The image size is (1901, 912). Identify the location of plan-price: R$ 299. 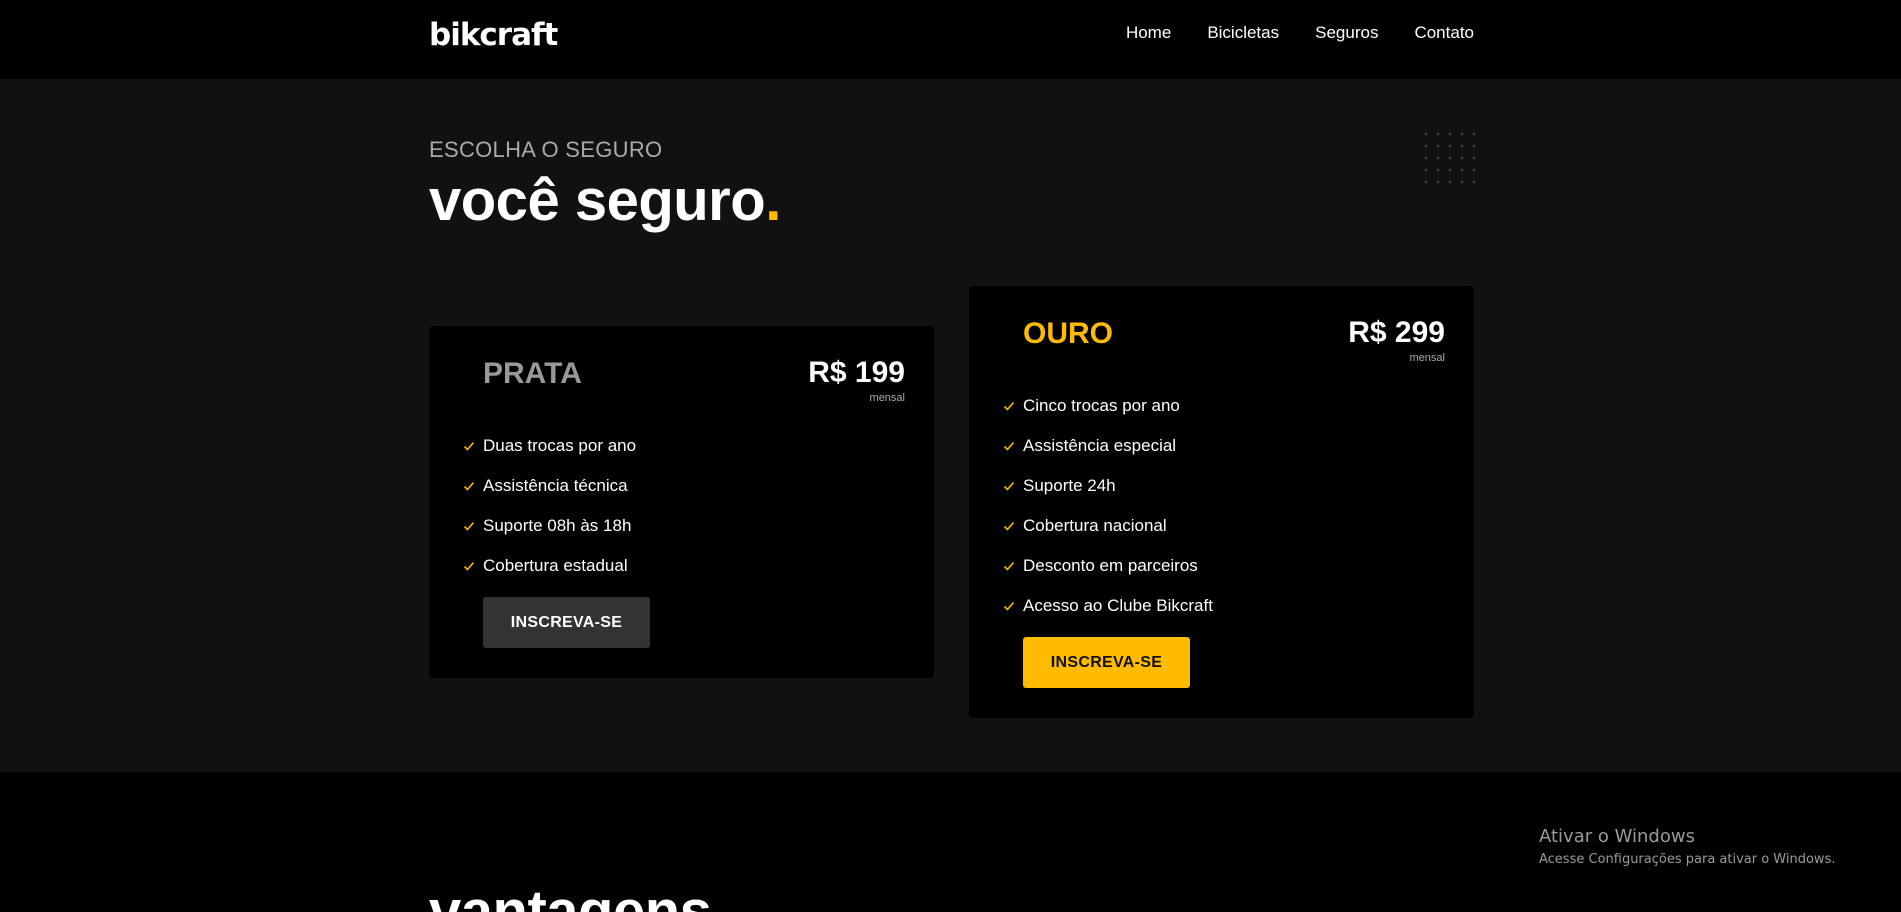
(1396, 332).